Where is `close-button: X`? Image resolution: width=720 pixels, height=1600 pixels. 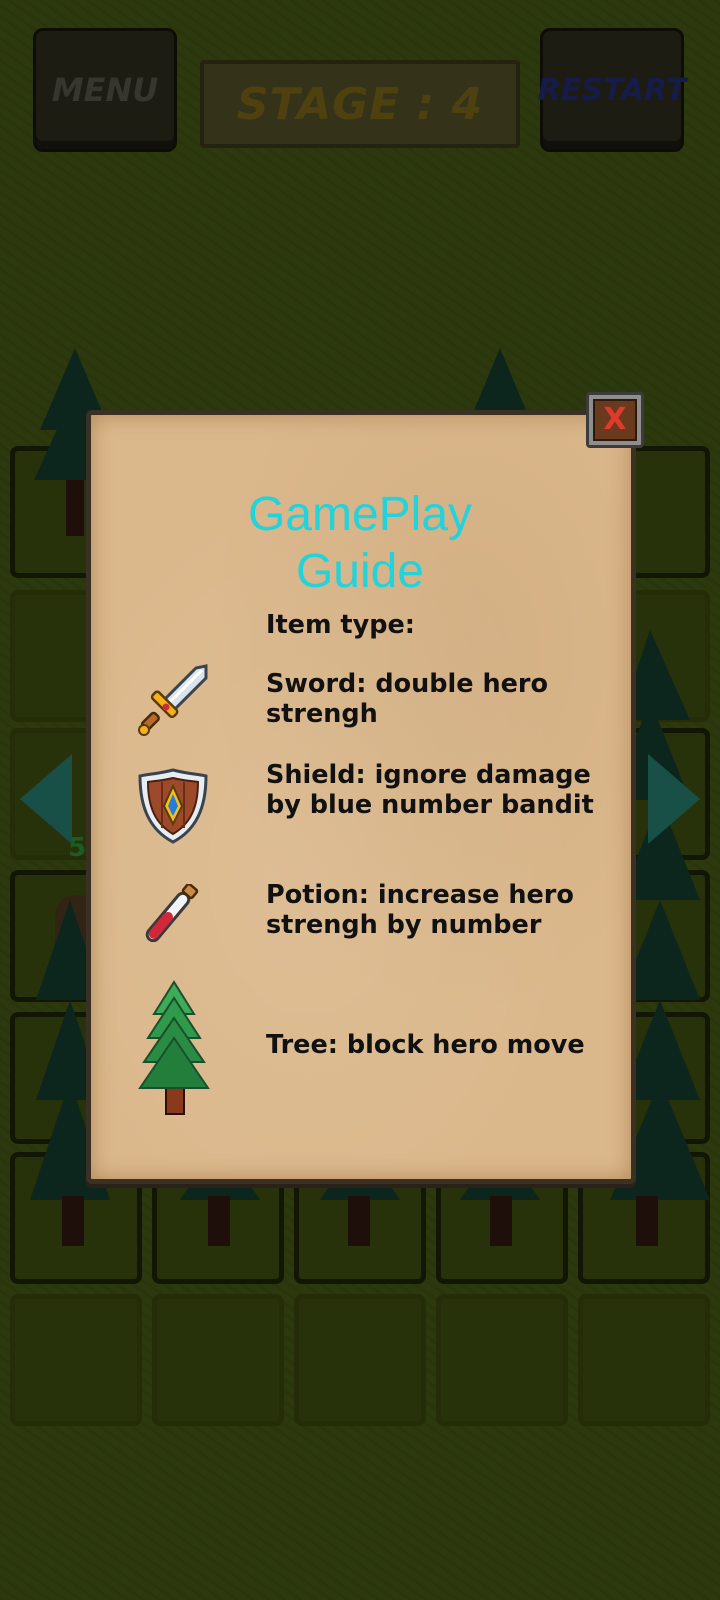
close-button: X is located at coordinates (615, 420).